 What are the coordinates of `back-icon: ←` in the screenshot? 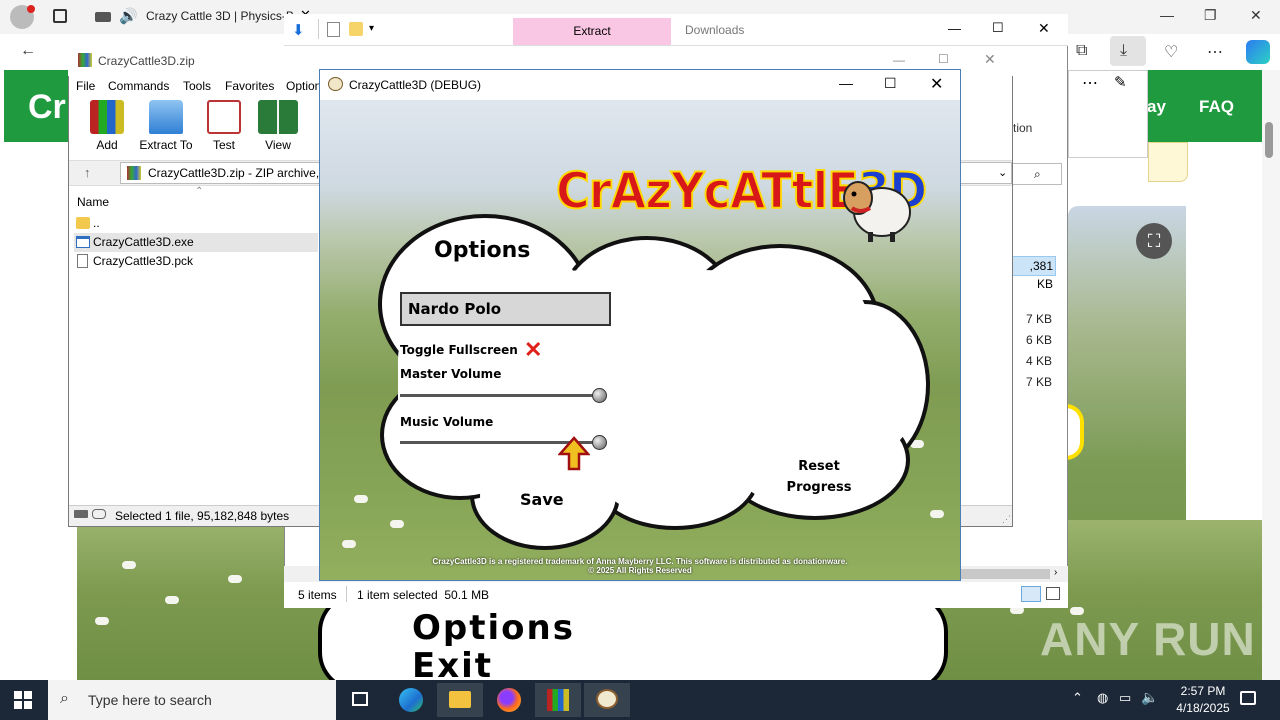 It's located at (28, 51).